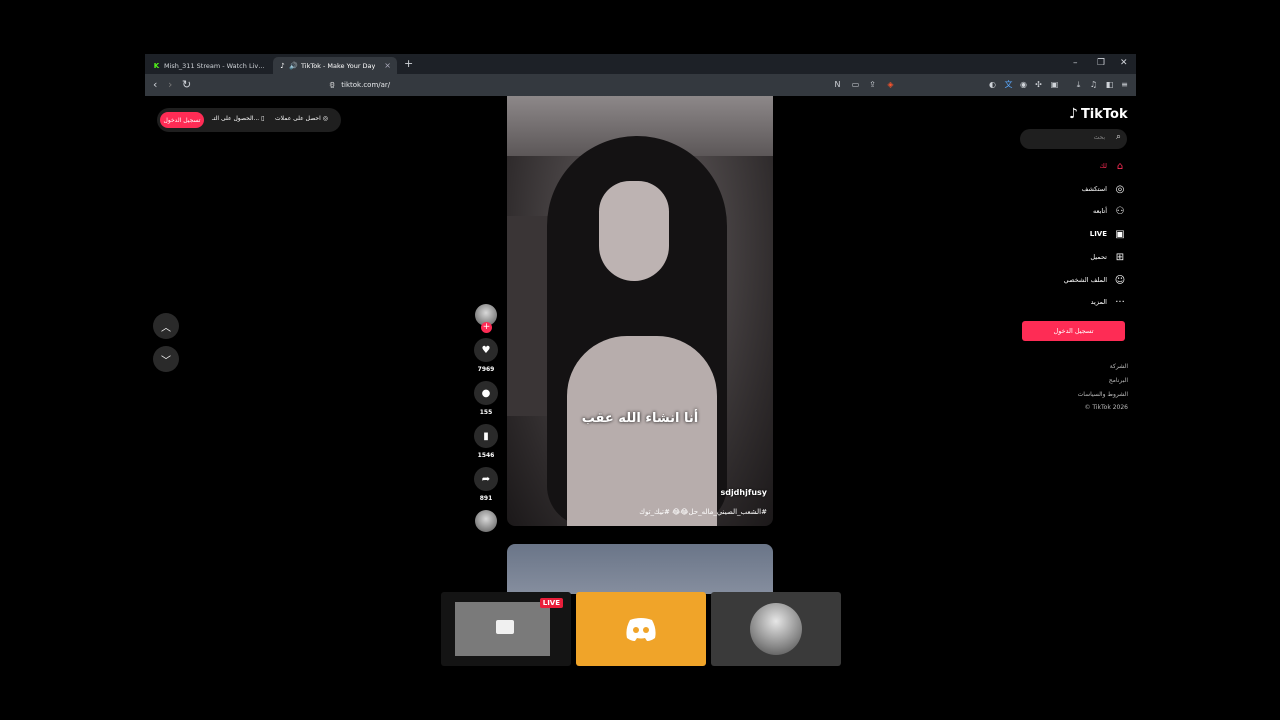 This screenshot has width=1280, height=720. I want to click on sidebar-item-for-you: ⌂ لك, so click(1113, 166).